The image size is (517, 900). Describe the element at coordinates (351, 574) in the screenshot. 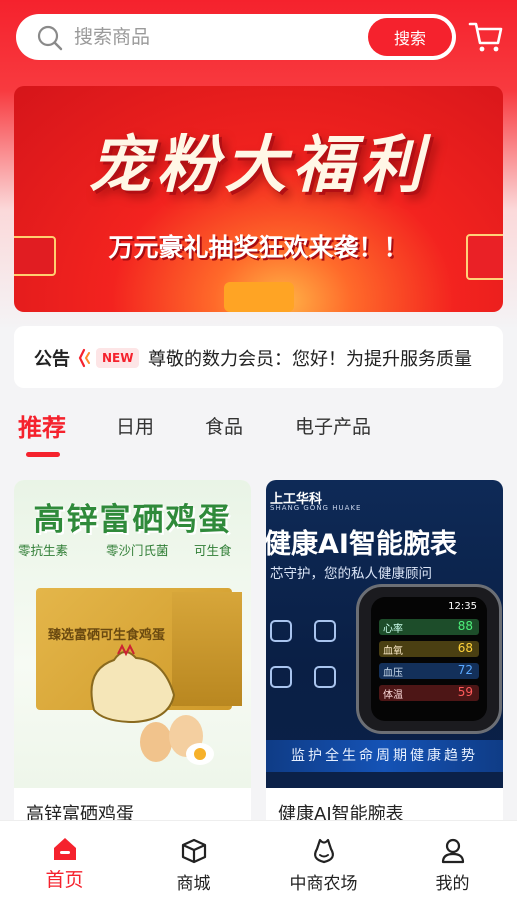

I see `image-tagline: 芯守护，您的私人健康顾问` at that location.